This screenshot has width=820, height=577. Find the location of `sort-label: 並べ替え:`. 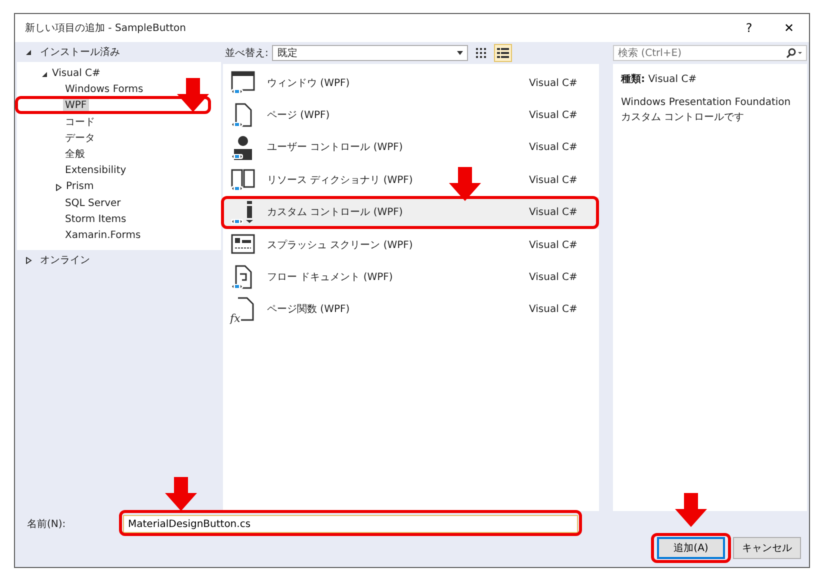

sort-label: 並べ替え: is located at coordinates (246, 53).